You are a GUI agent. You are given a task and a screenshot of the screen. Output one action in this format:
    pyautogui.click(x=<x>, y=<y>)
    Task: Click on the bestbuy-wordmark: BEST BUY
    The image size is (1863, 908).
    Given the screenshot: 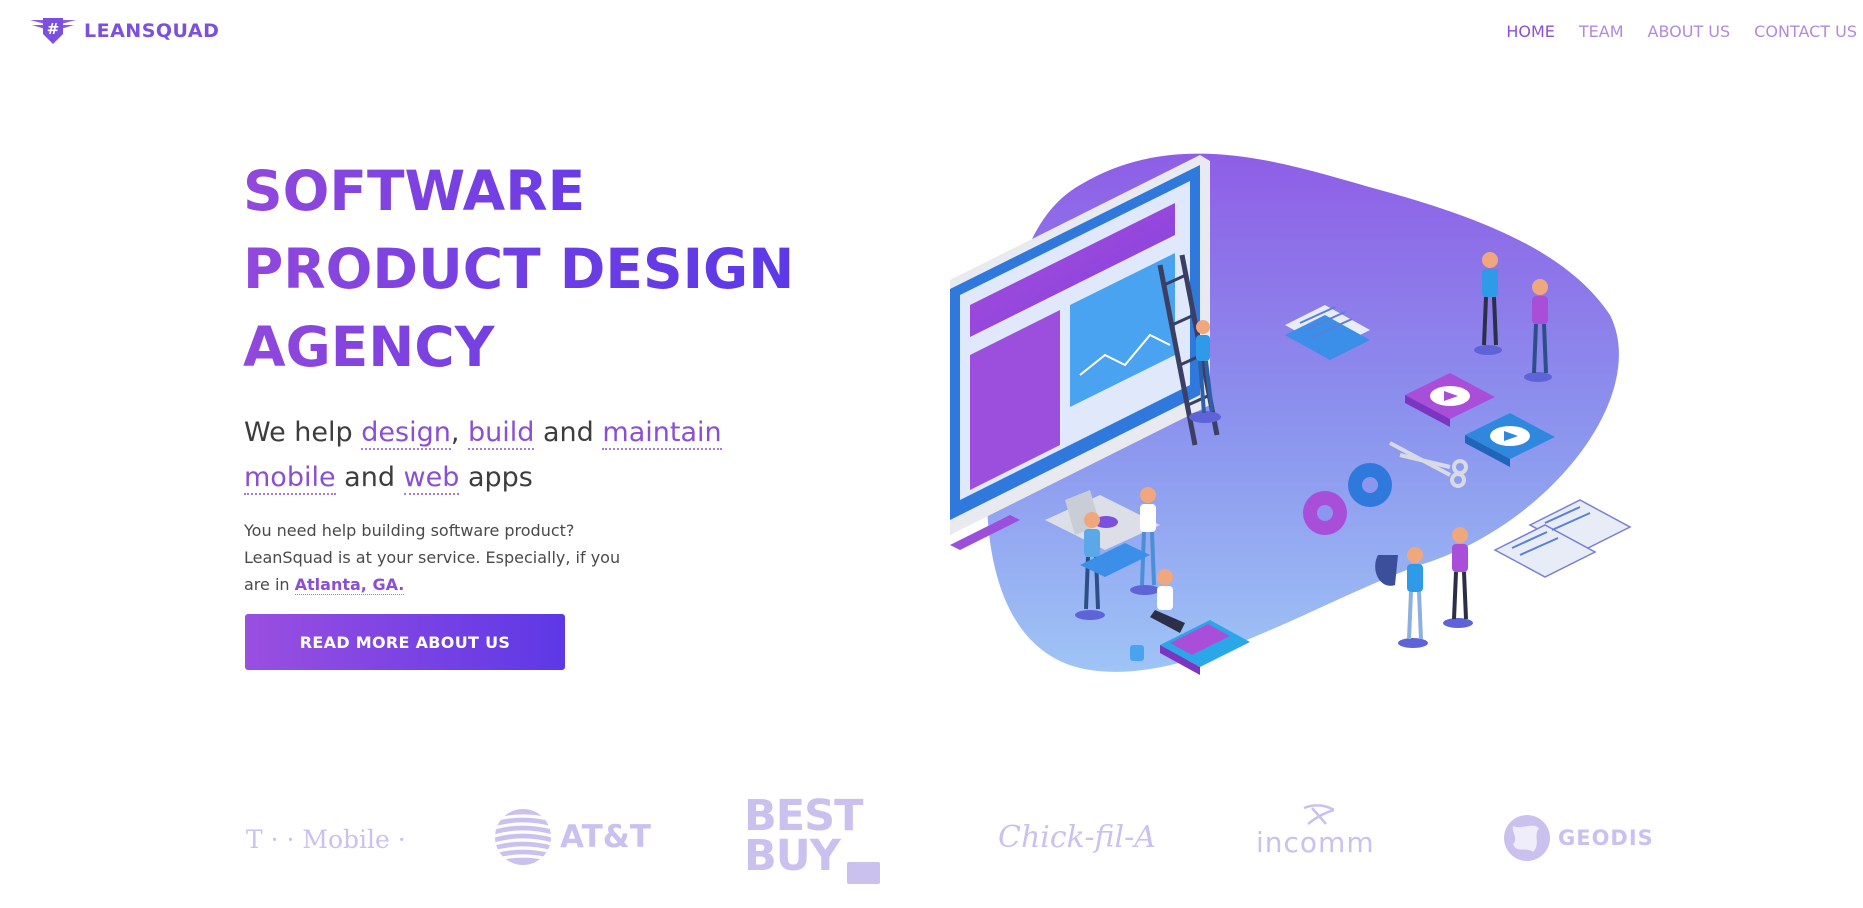 What is the action you would take?
    pyautogui.click(x=803, y=836)
    